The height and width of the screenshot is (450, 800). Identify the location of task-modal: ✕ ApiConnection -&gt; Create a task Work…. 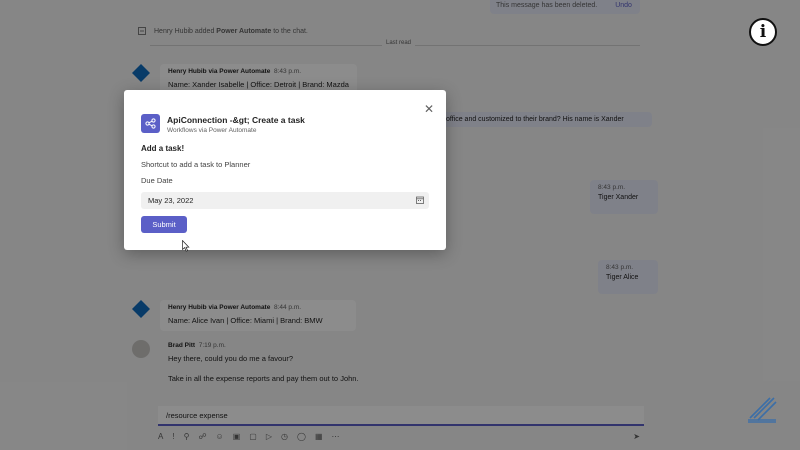
(285, 170).